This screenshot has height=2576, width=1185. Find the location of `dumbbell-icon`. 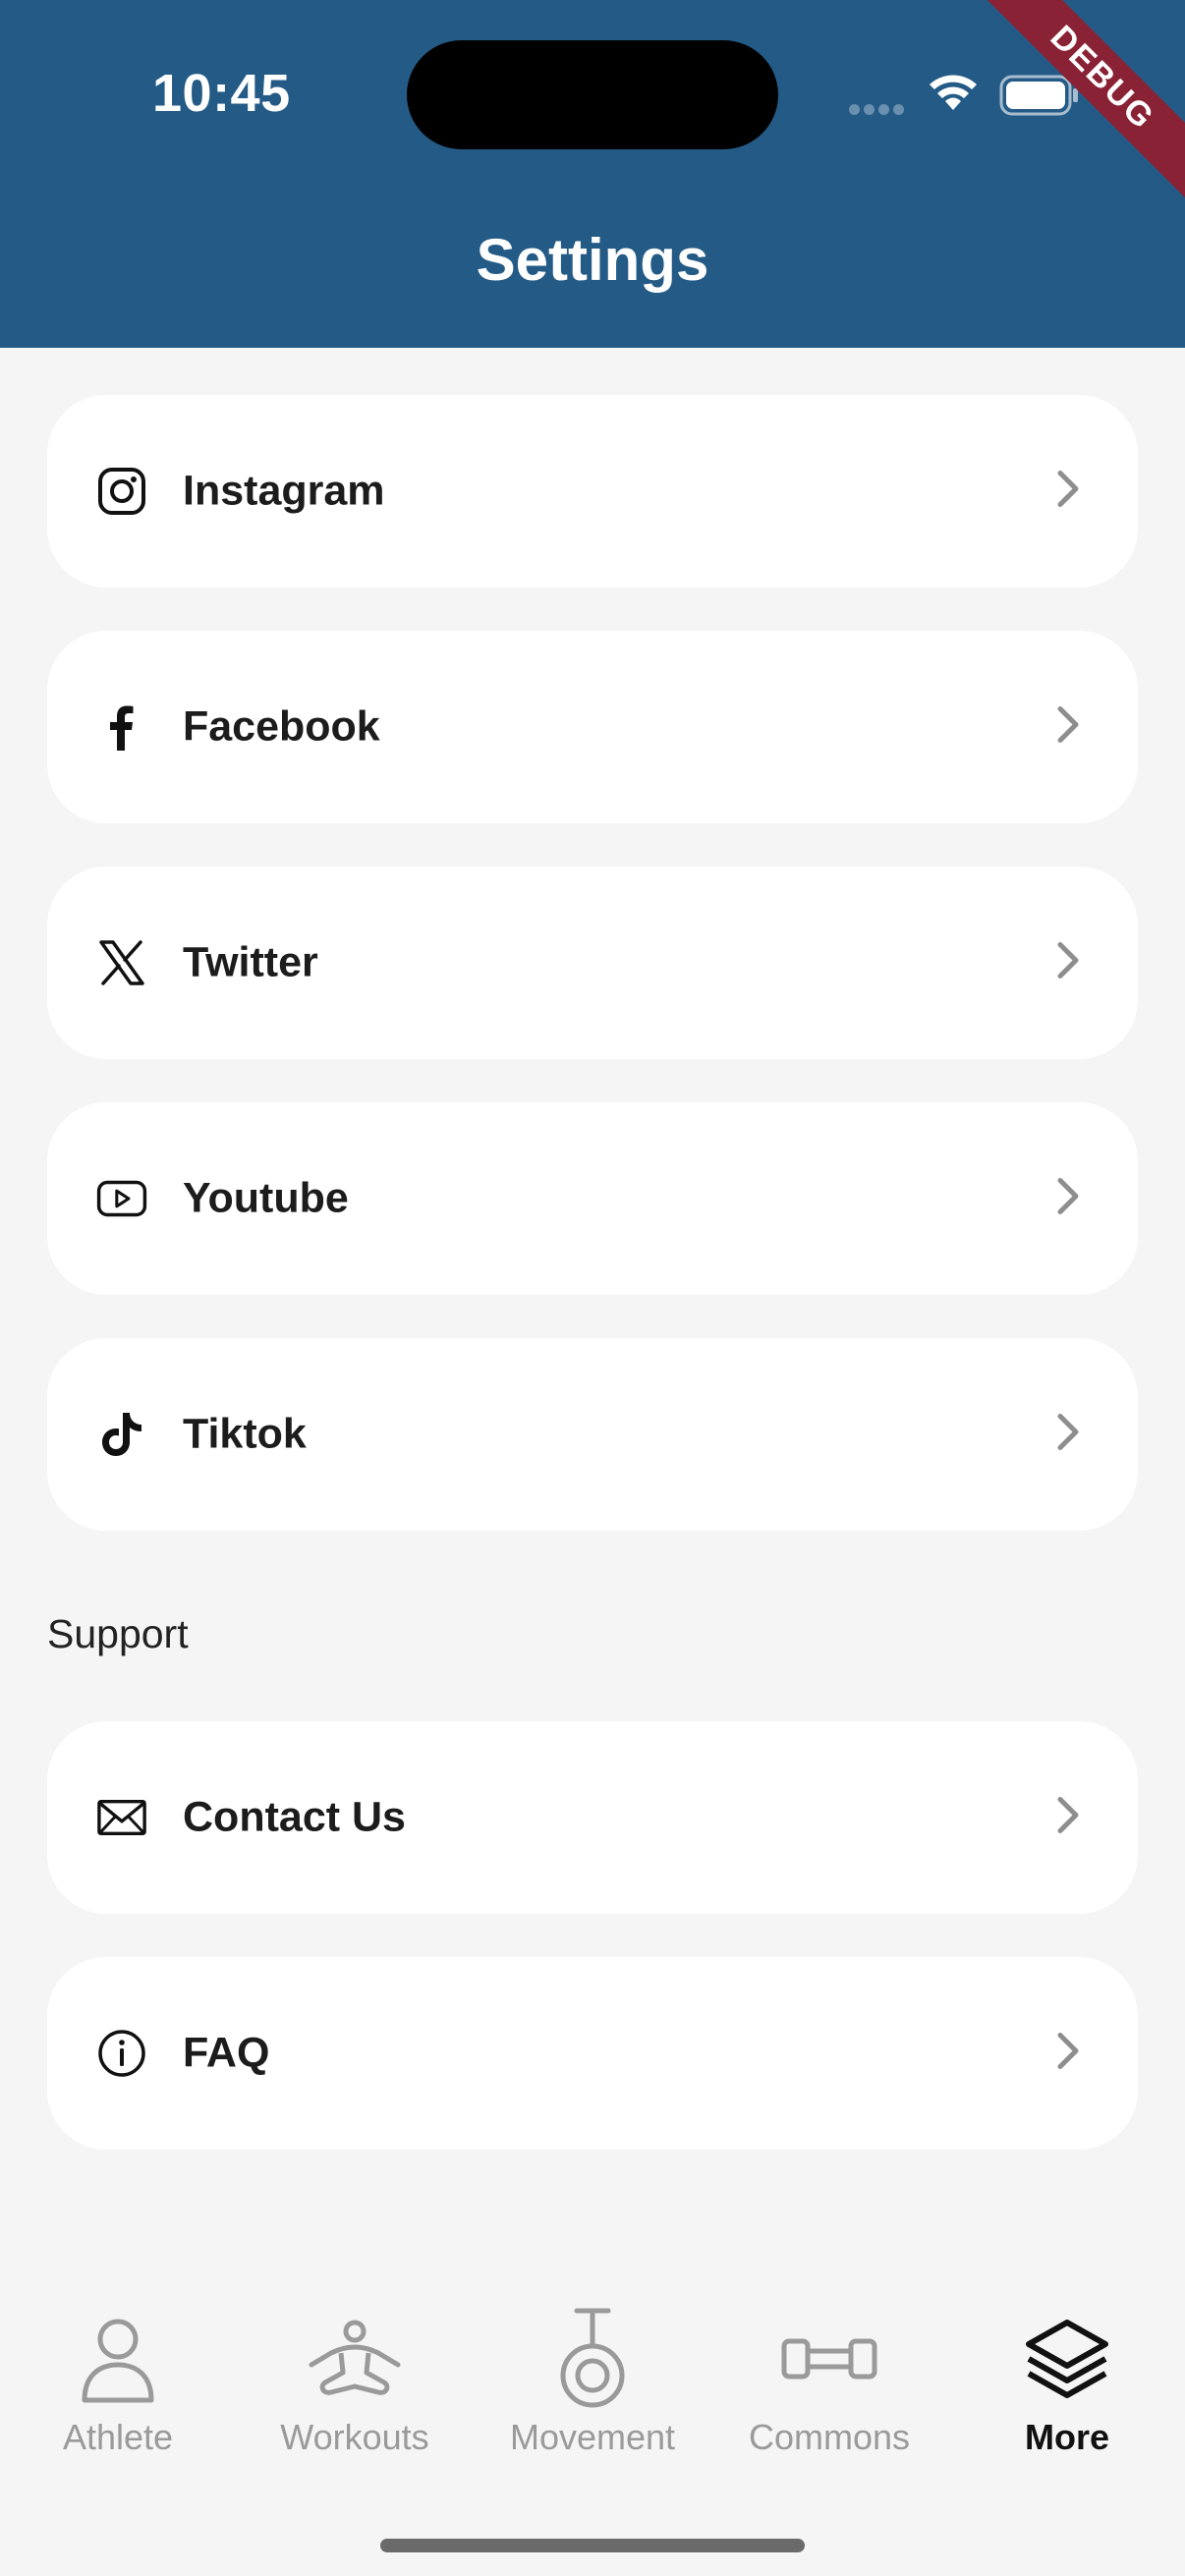

dumbbell-icon is located at coordinates (829, 2359).